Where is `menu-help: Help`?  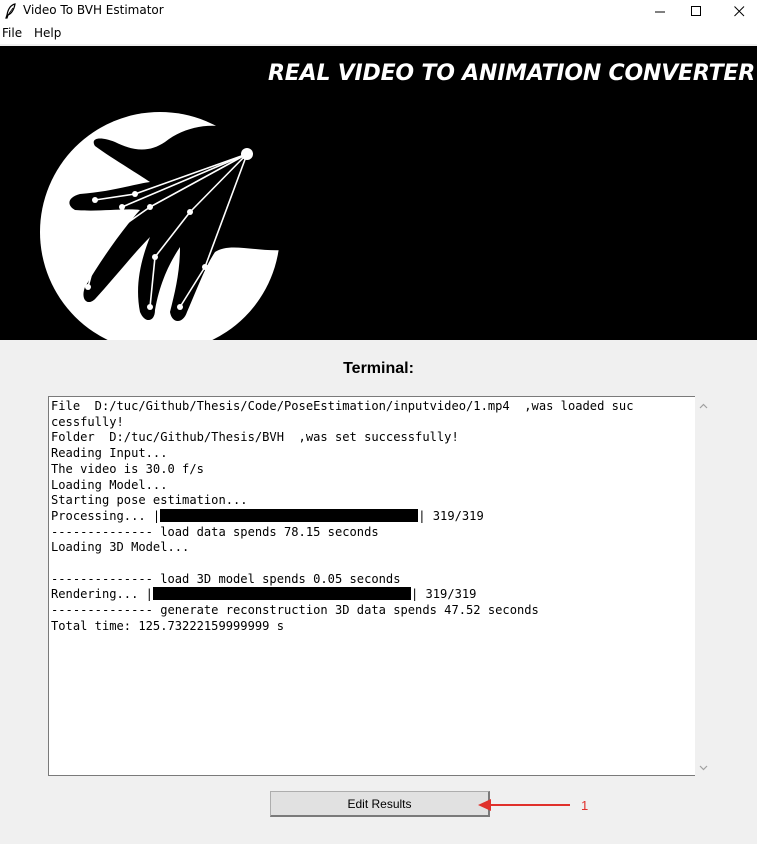 menu-help: Help is located at coordinates (47, 33).